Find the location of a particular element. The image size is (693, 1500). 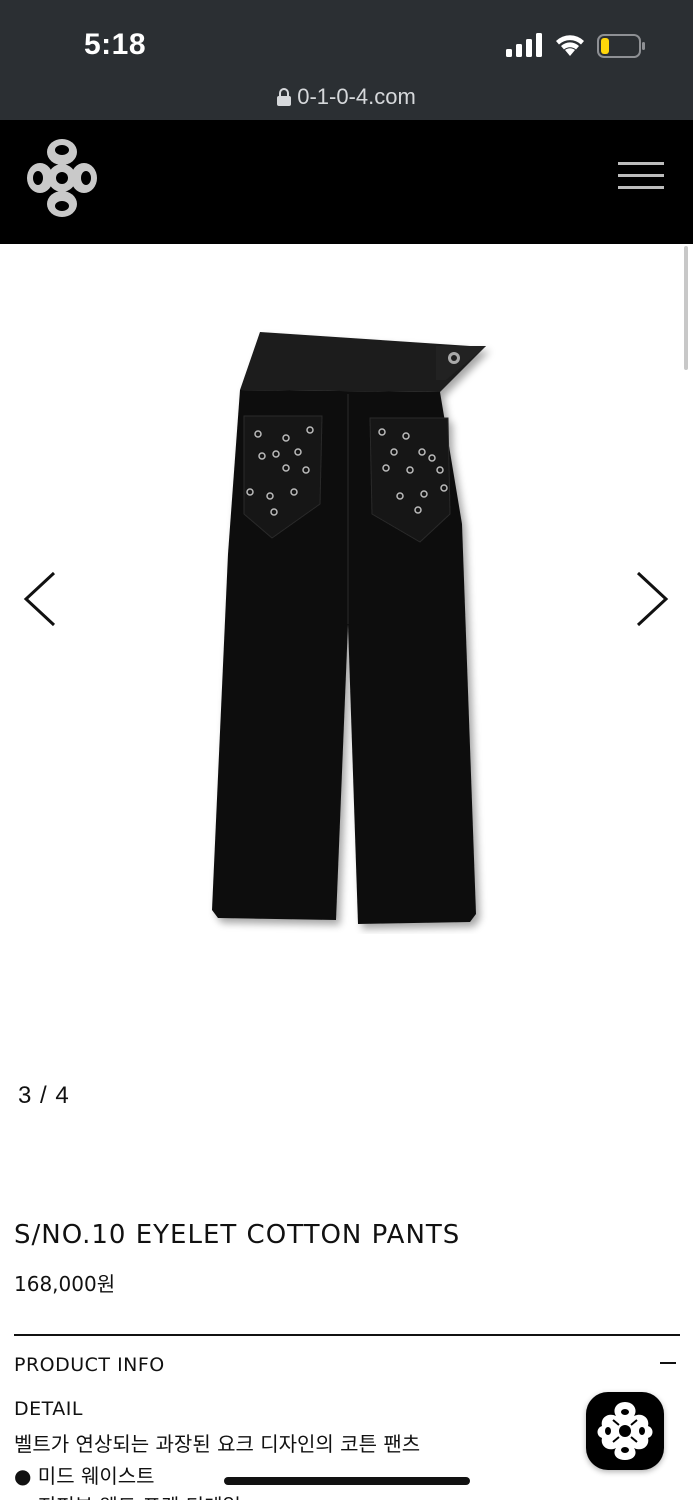

divider is located at coordinates (347, 1335).